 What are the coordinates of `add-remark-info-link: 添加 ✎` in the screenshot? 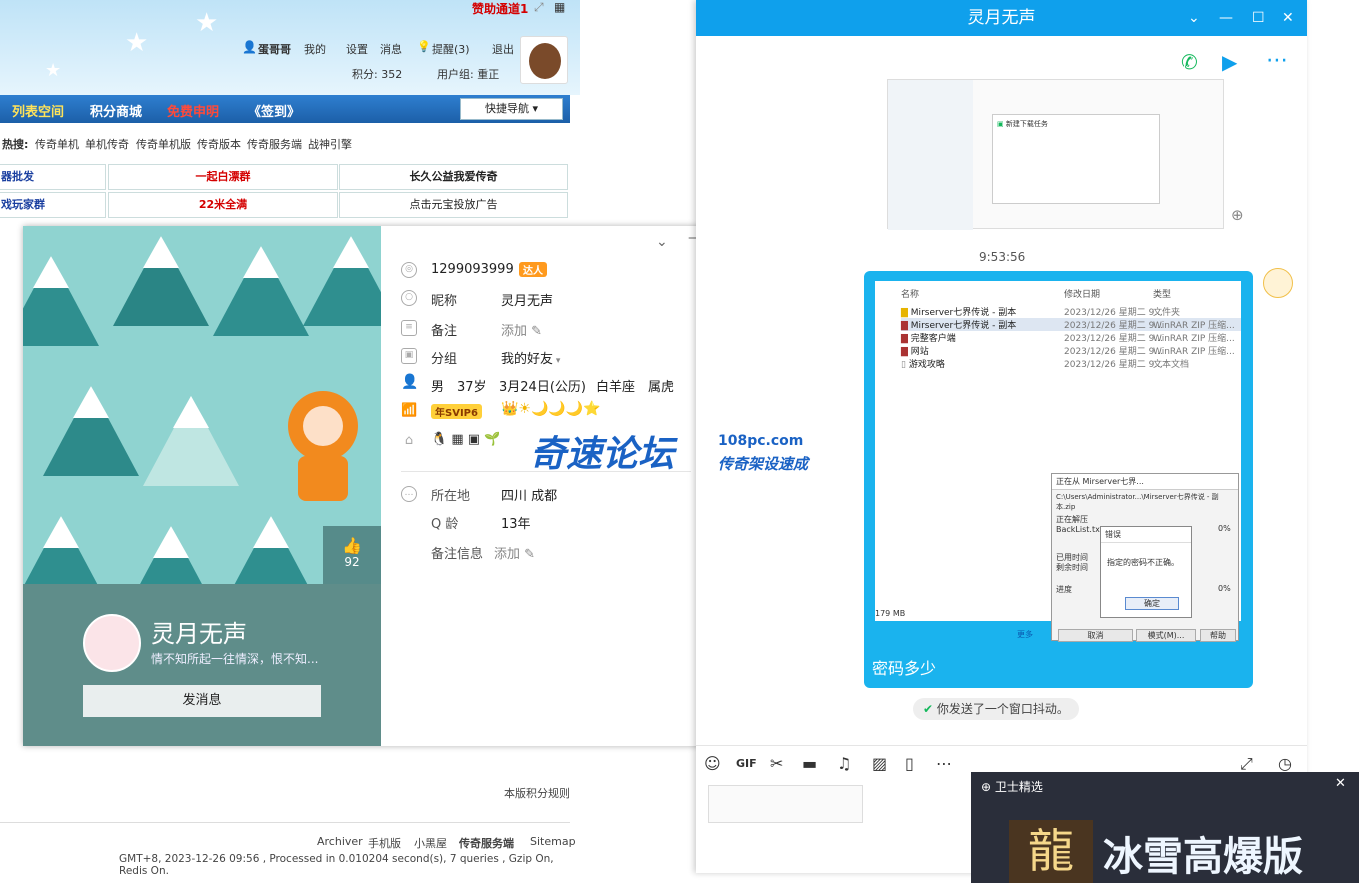 It's located at (514, 552).